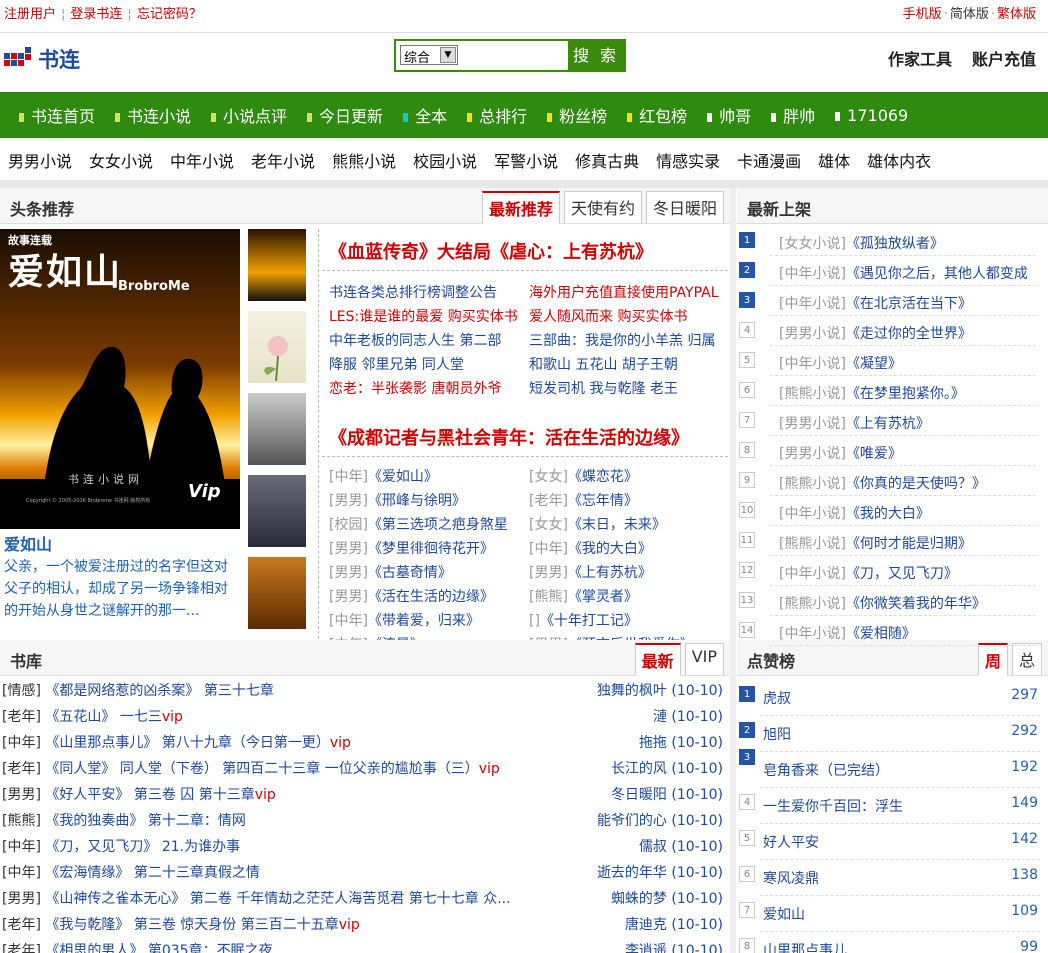 Image resolution: width=1048 pixels, height=953 pixels. I want to click on tab-likes-week: 周, so click(992, 659).